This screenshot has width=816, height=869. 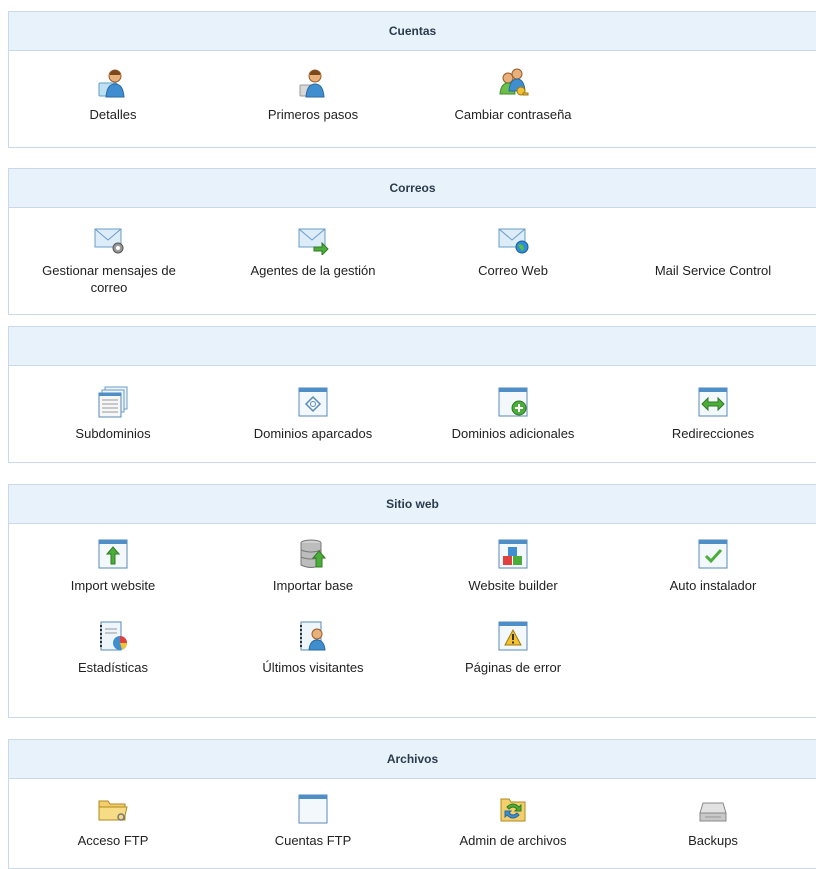 I want to click on item-subdominios: Subdominios, so click(x=113, y=414).